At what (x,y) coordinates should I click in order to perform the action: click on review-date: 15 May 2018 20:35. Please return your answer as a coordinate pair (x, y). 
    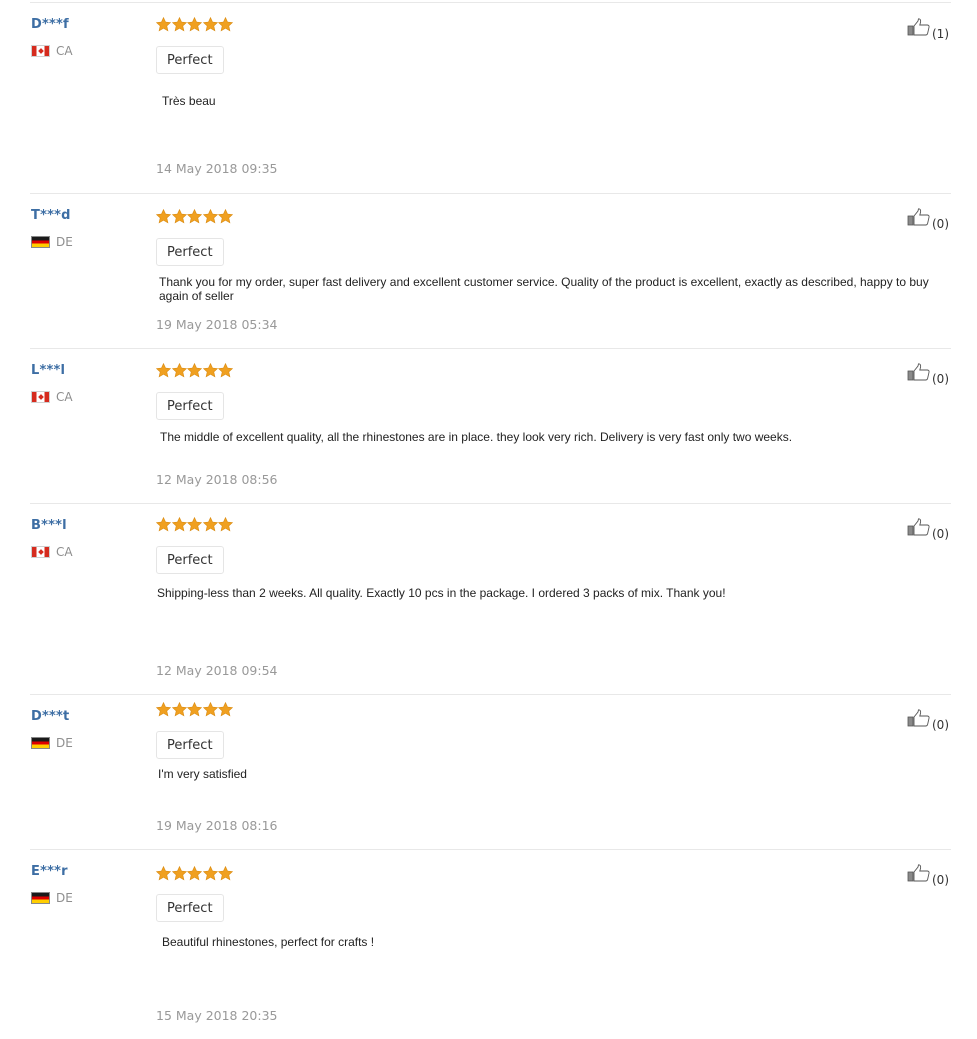
    Looking at the image, I should click on (217, 1015).